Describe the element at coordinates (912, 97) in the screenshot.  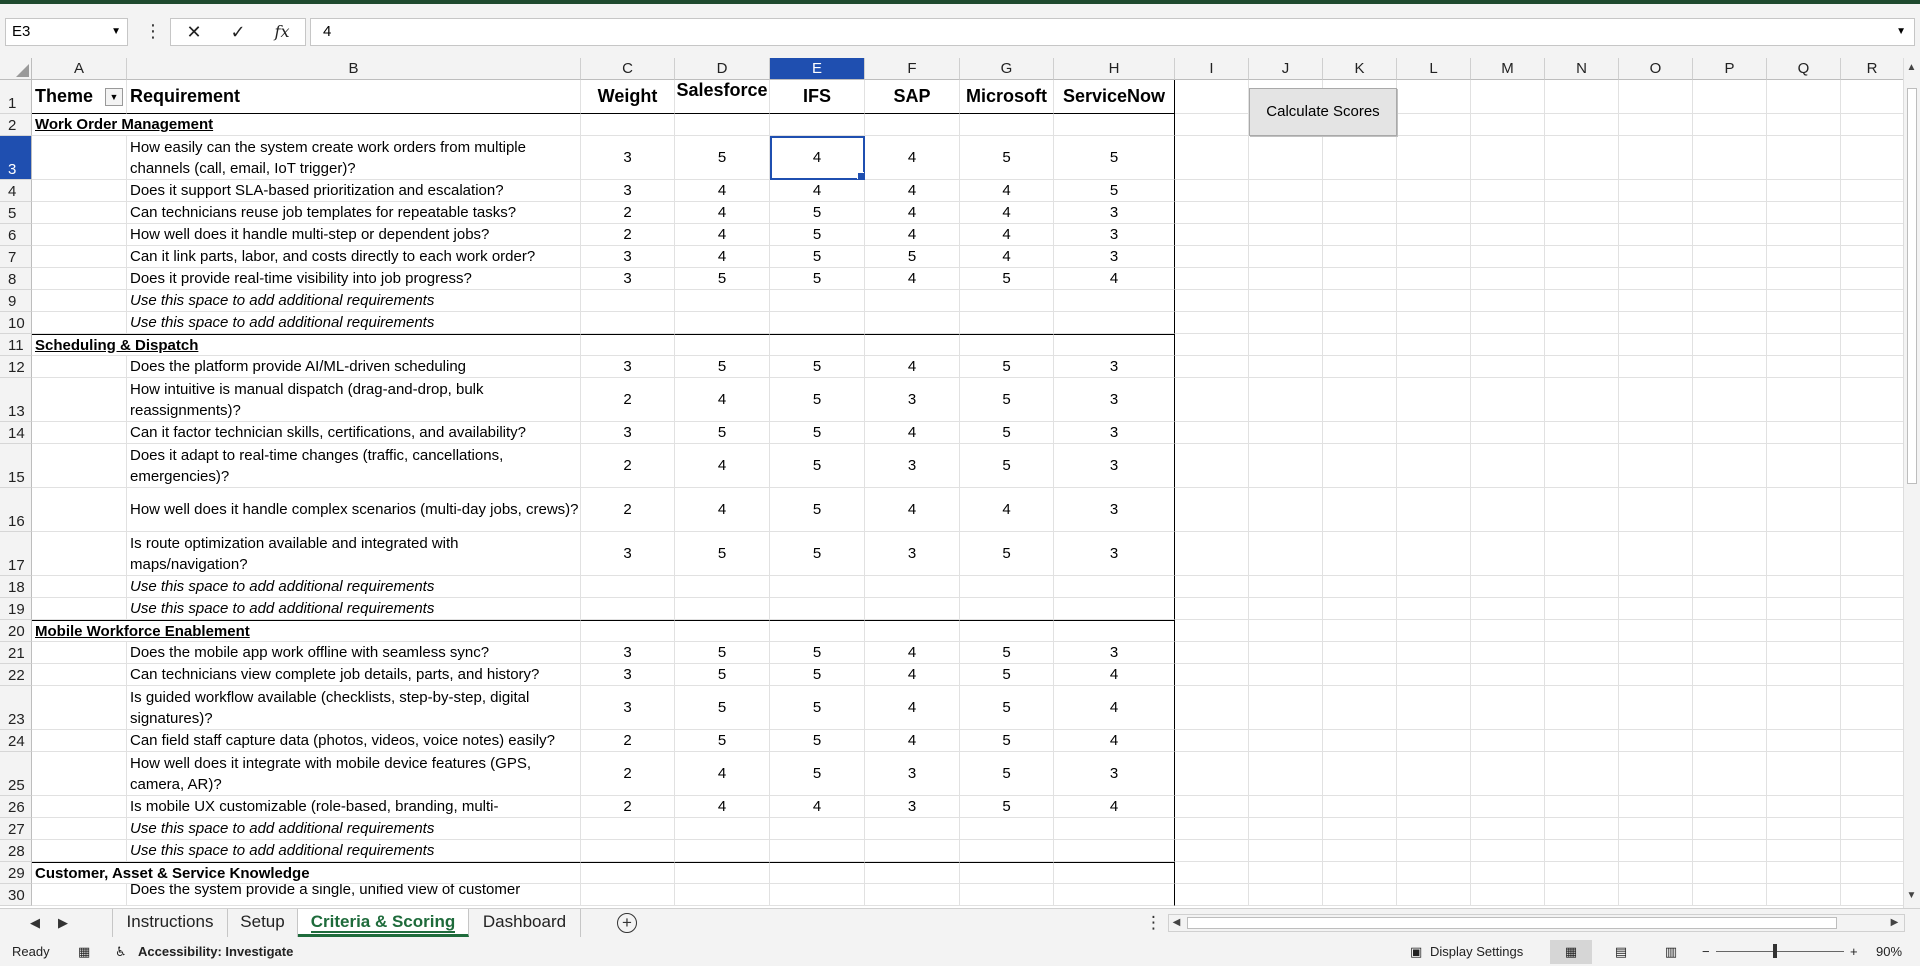
I see `header-vendor-sap: SAP` at that location.